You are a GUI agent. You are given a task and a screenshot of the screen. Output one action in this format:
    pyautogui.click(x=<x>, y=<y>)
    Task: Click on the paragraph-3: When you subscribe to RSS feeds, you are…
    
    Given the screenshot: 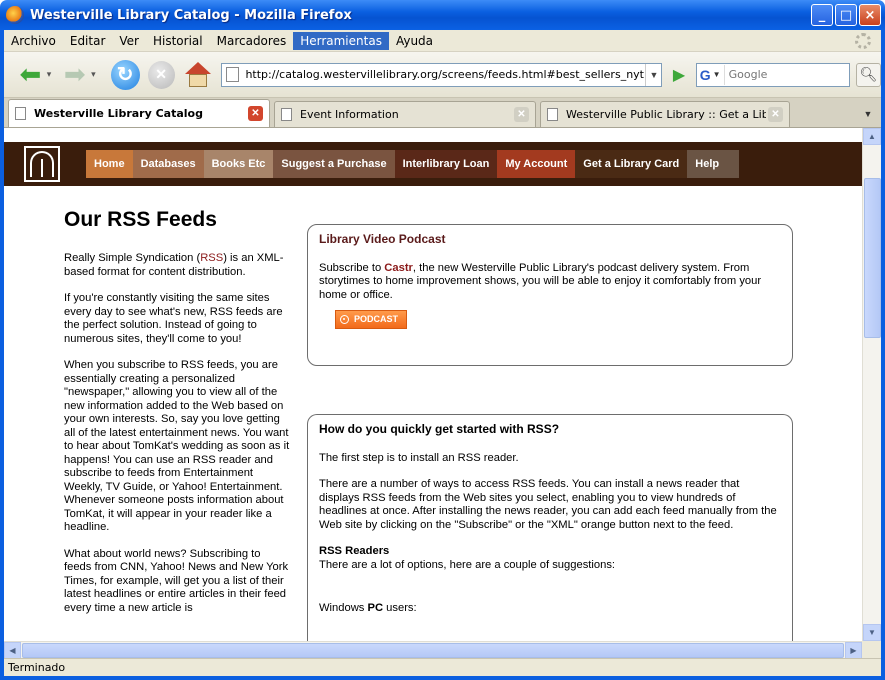 What is the action you would take?
    pyautogui.click(x=177, y=446)
    